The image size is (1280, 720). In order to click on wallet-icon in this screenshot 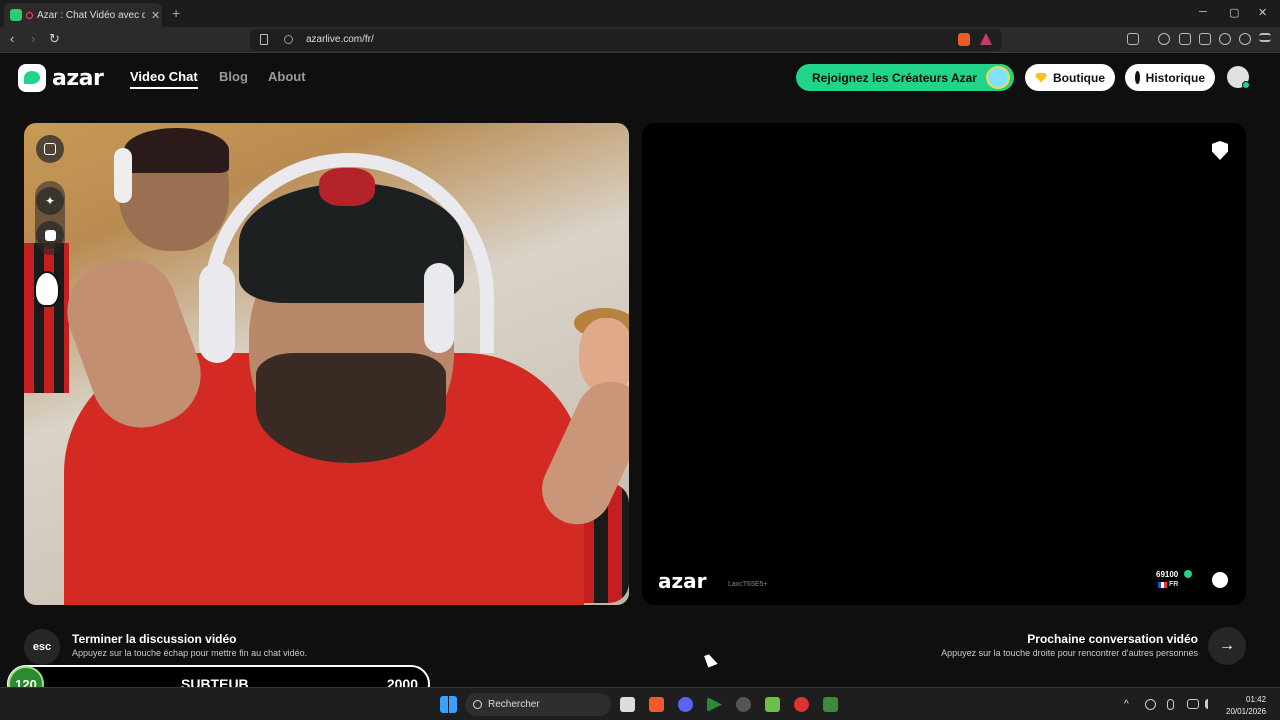, I will do `click(1205, 39)`.